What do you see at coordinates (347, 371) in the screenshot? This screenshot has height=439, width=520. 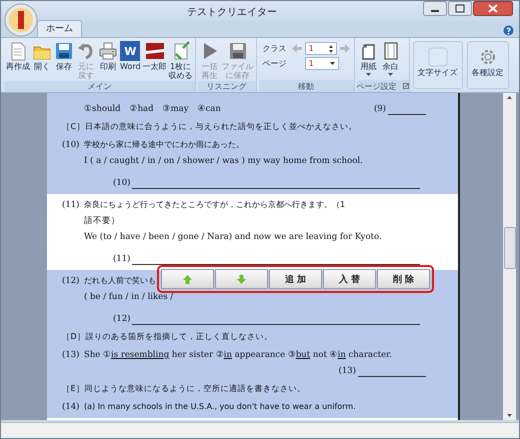 I see `answer-number: (13)` at bounding box center [347, 371].